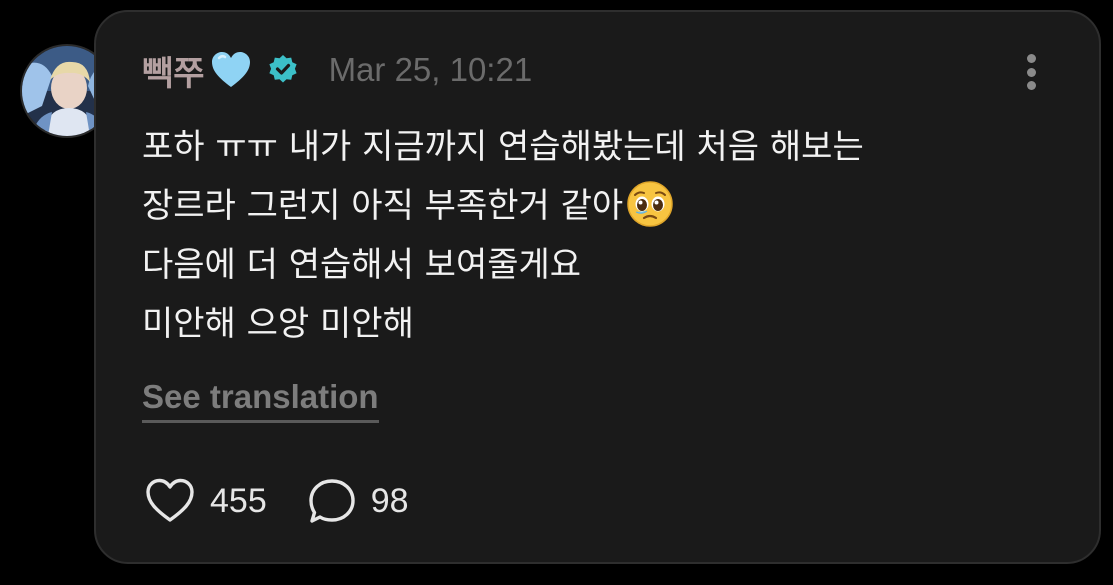 Image resolution: width=1113 pixels, height=585 pixels. What do you see at coordinates (503, 147) in the screenshot?
I see `post-line-1: 포하 ㅠㅠ 내가 지금까지 연습해봤는데 처음 해보는` at bounding box center [503, 147].